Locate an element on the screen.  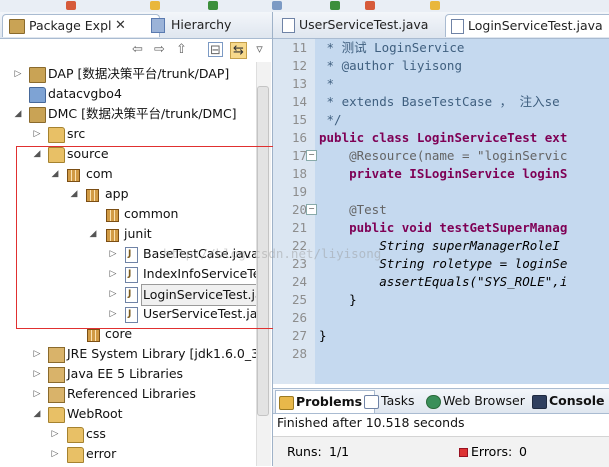
line-number: 12 is located at coordinates (299, 65).